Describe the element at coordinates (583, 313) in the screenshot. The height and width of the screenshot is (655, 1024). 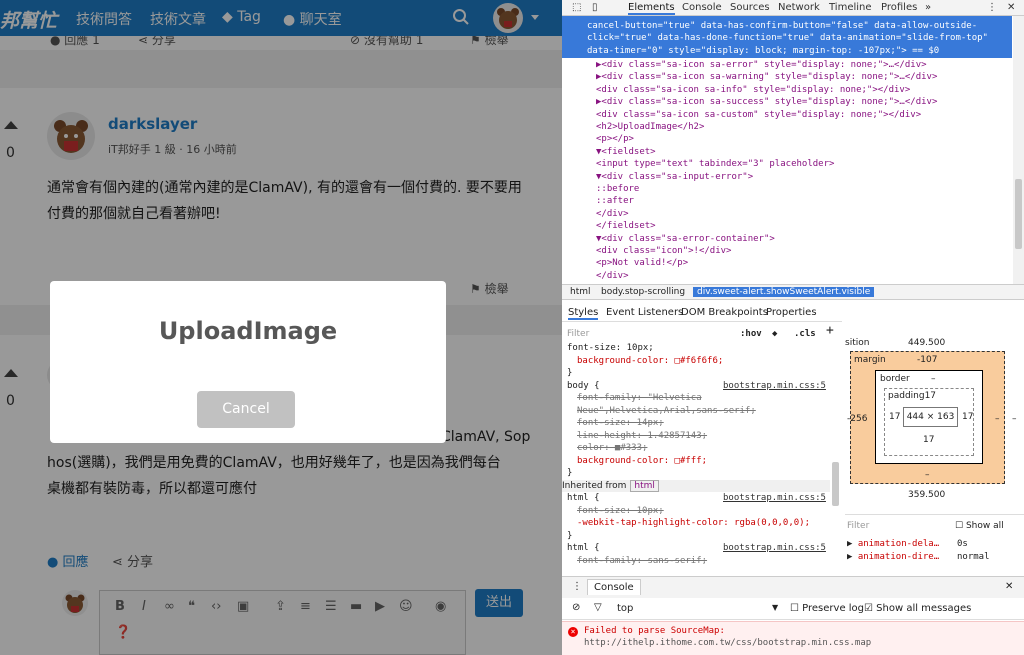
I see `tab-styles: Styles` at that location.